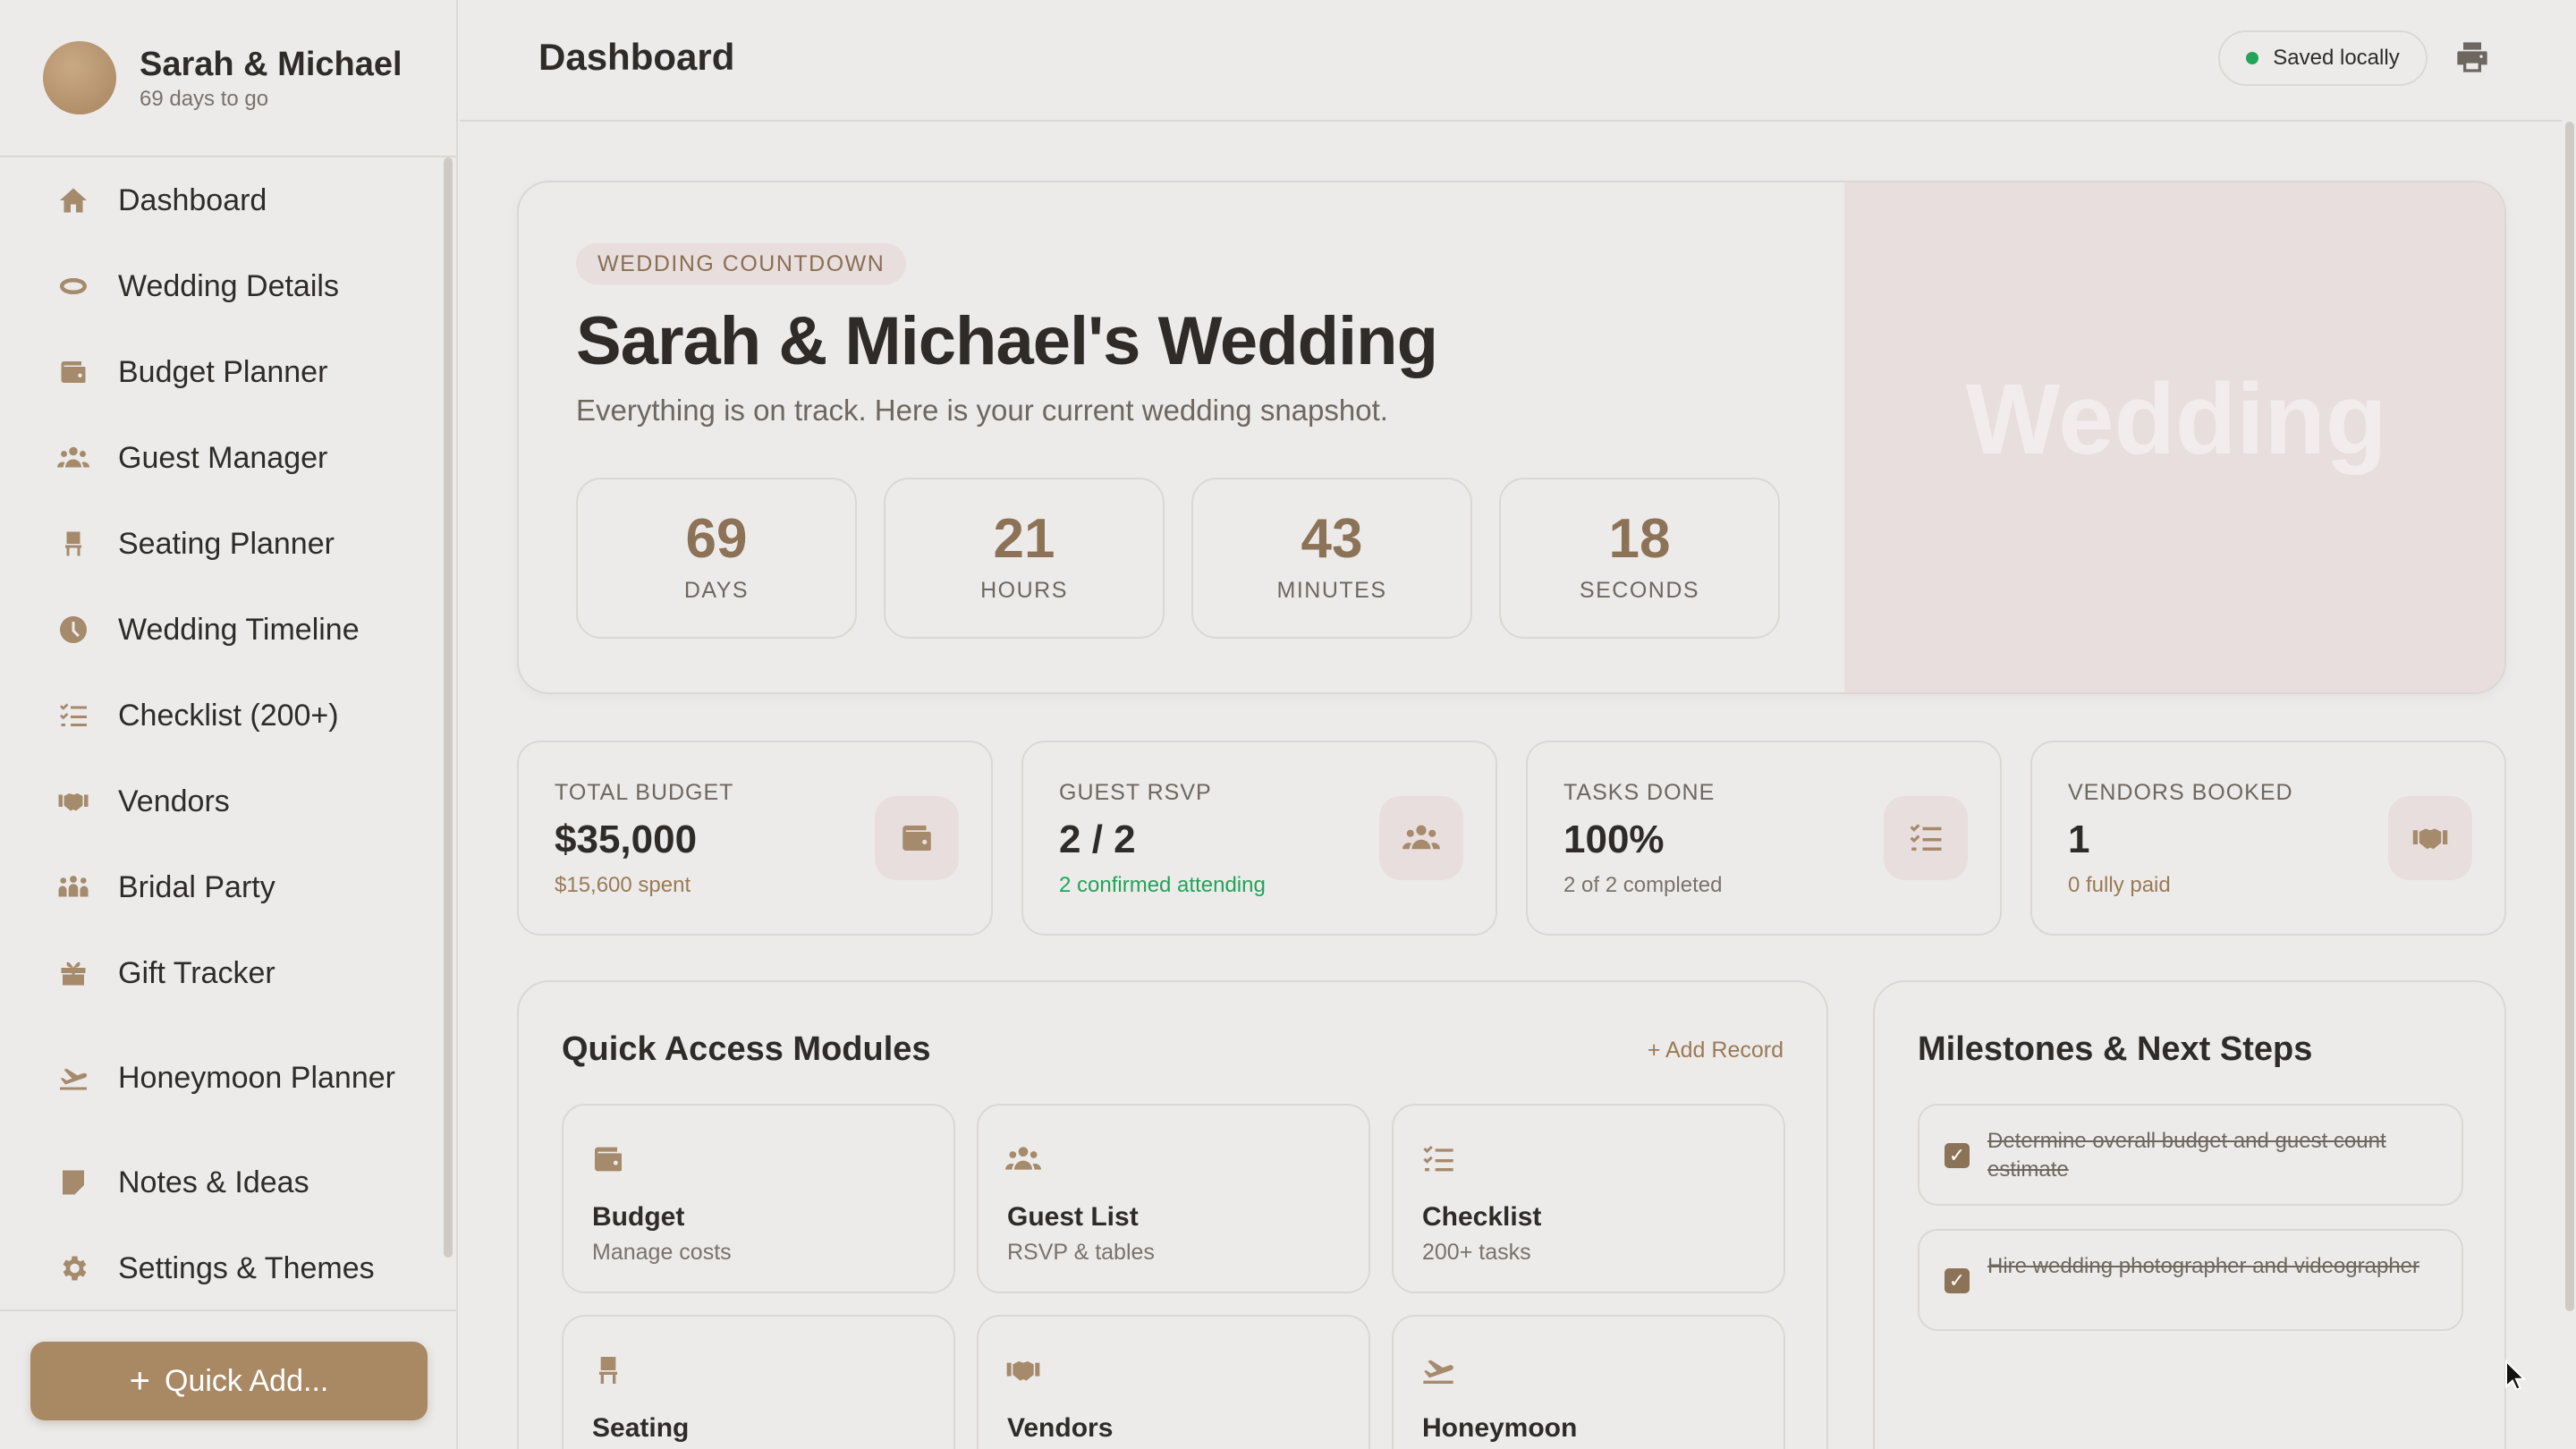 This screenshot has width=2576, height=1449. Describe the element at coordinates (1332, 539) in the screenshot. I see `countdown-value: 43` at that location.